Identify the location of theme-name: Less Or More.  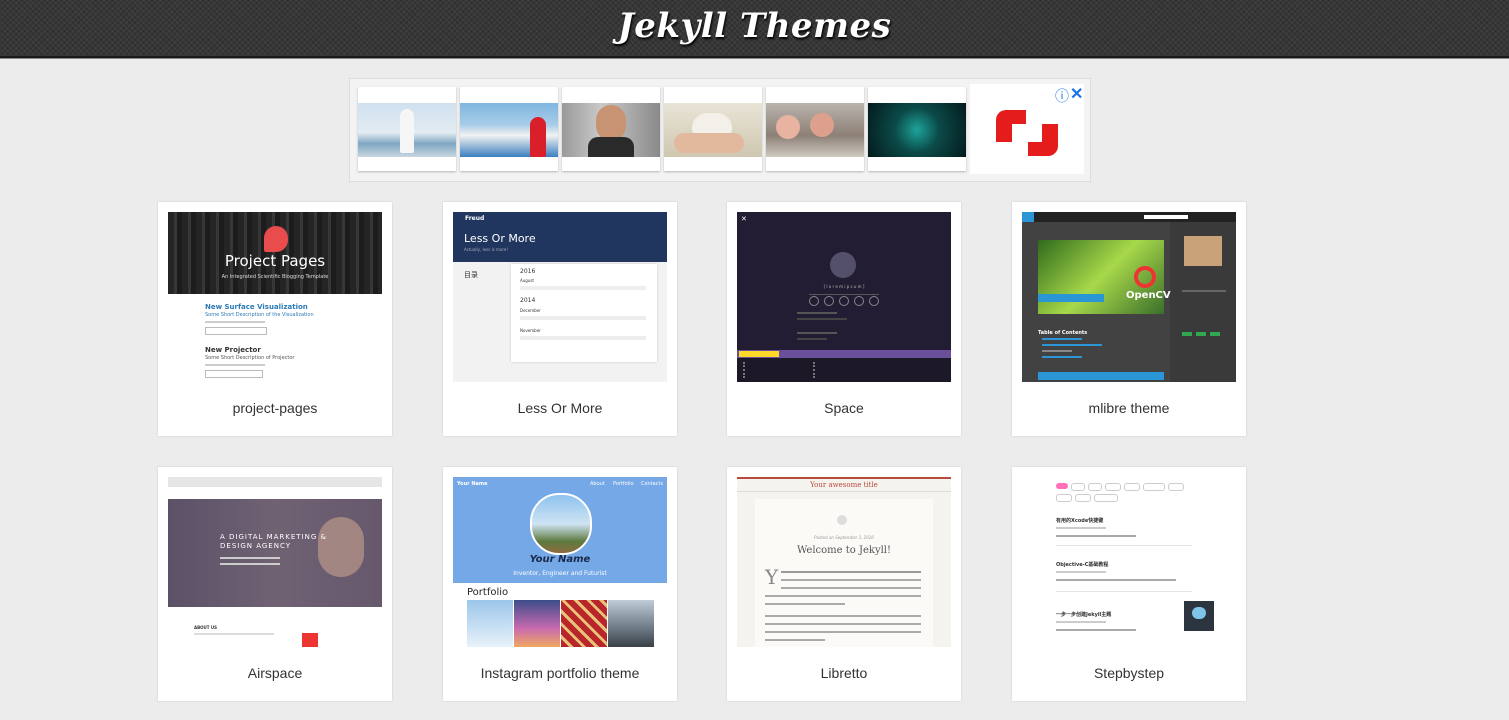
(560, 408).